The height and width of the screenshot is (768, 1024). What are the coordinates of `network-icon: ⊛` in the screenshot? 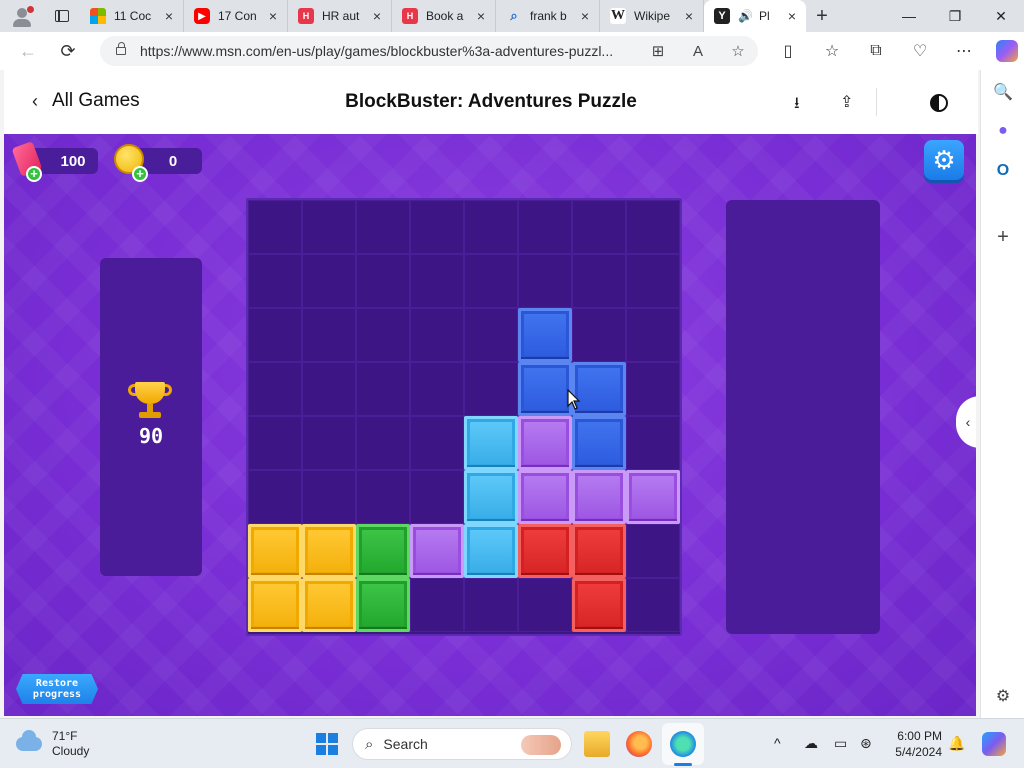 It's located at (866, 743).